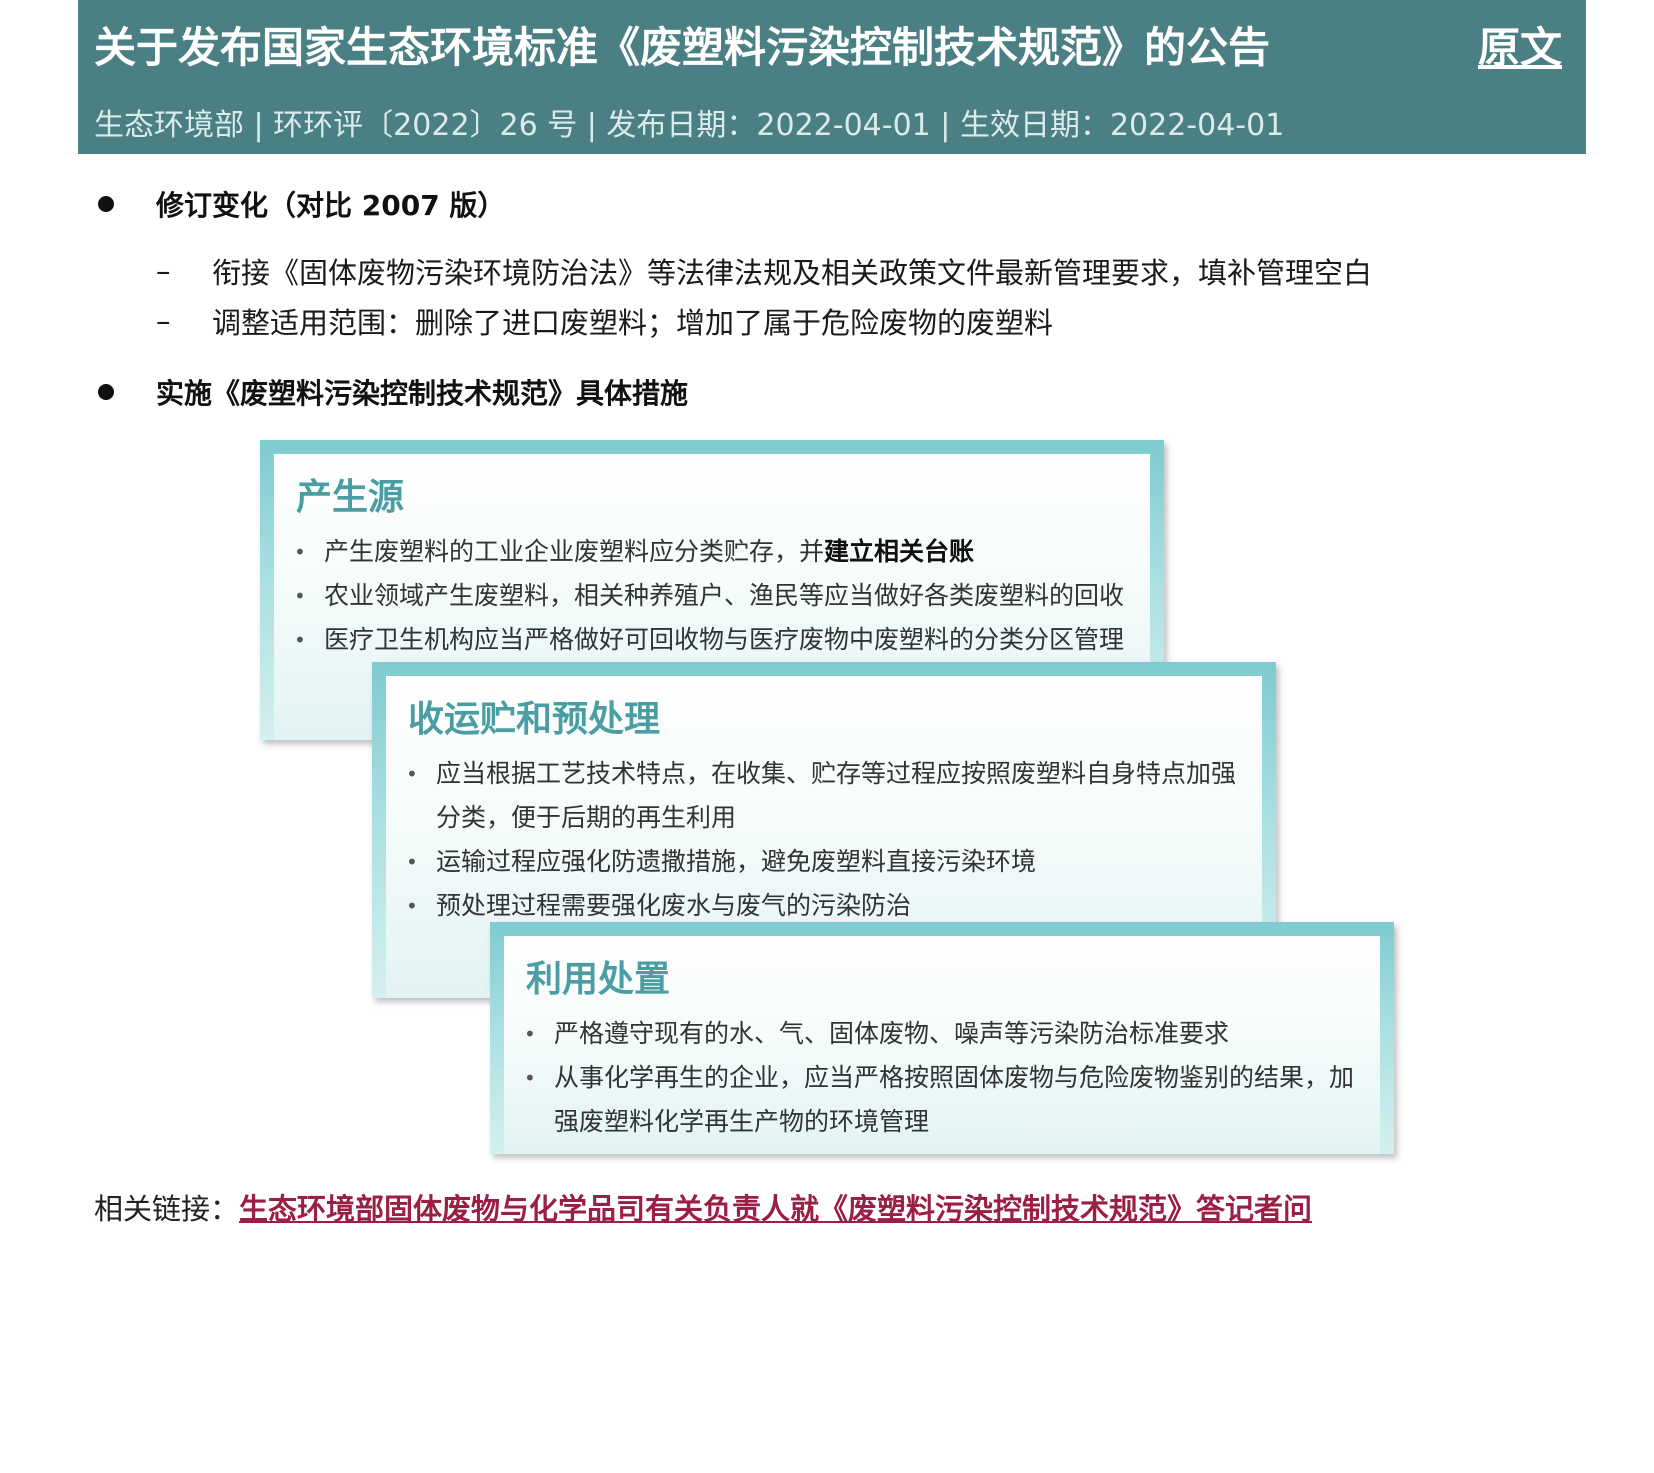  I want to click on card-collection-title: 收运贮和预处理, so click(534, 719).